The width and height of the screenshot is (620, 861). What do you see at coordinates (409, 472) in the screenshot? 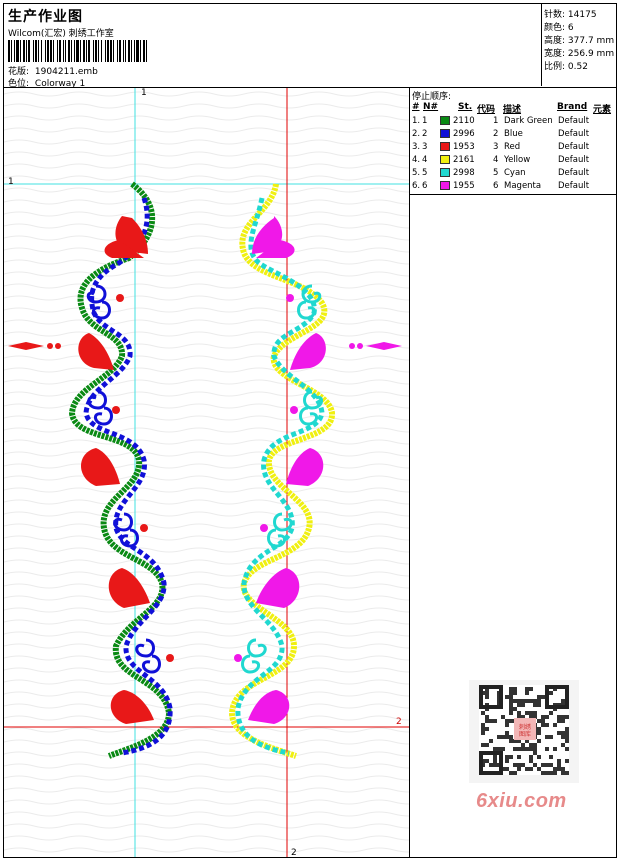
I see `canvas-divider` at bounding box center [409, 472].